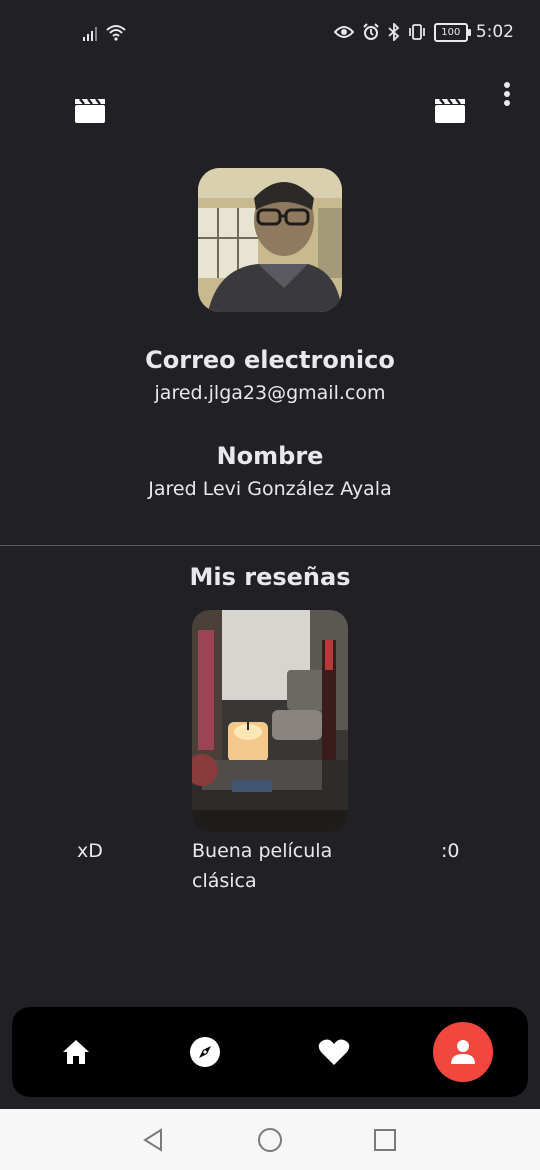 The height and width of the screenshot is (1170, 540). I want to click on status-bar: 100 5:02, so click(270, 34).